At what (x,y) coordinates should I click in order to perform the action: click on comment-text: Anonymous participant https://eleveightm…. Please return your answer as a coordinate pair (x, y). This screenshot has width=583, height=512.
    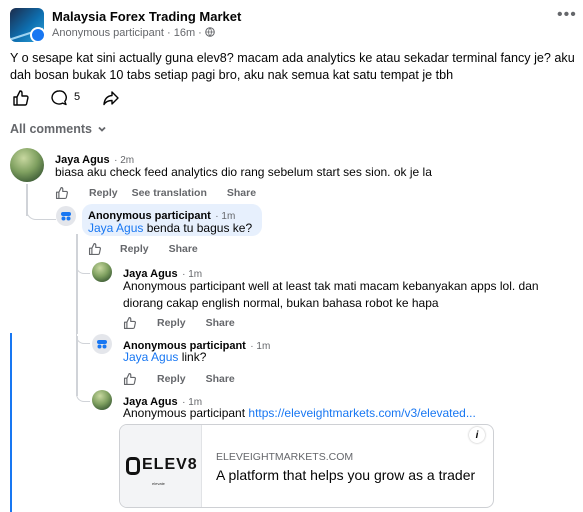
    Looking at the image, I should click on (299, 413).